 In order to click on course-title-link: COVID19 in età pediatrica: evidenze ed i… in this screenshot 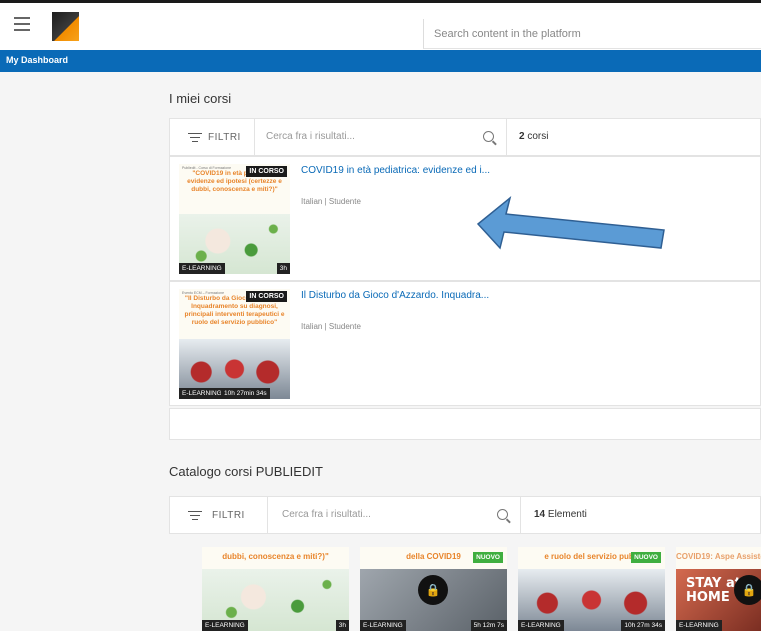, I will do `click(395, 170)`.